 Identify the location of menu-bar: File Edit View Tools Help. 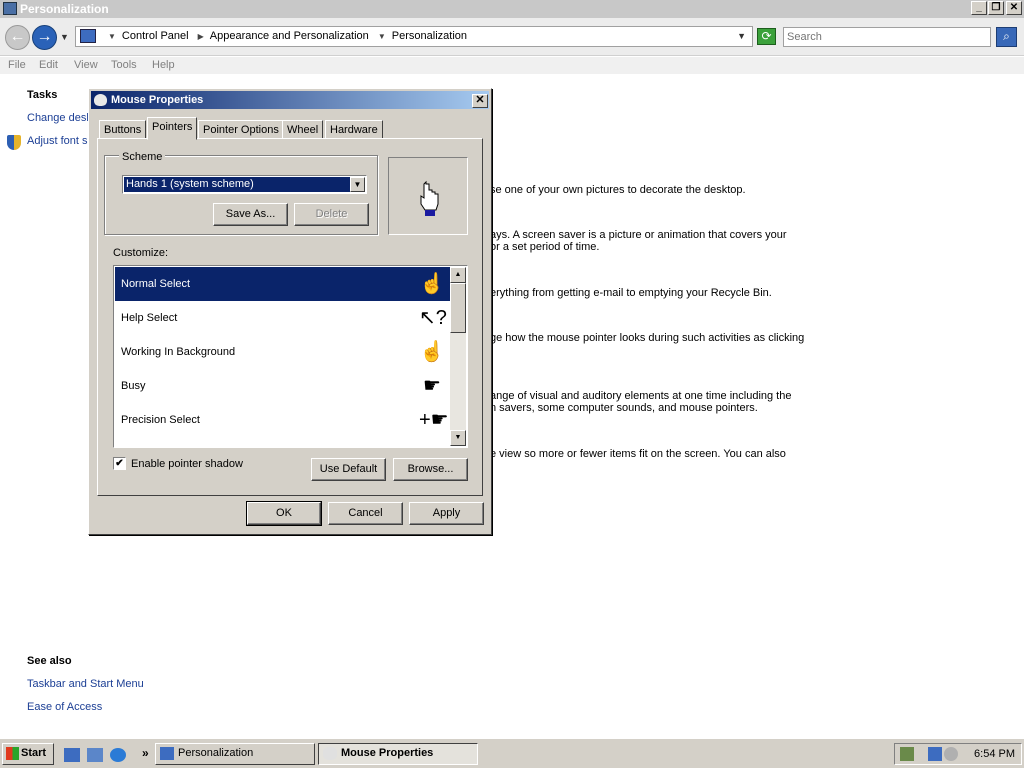
(512, 65).